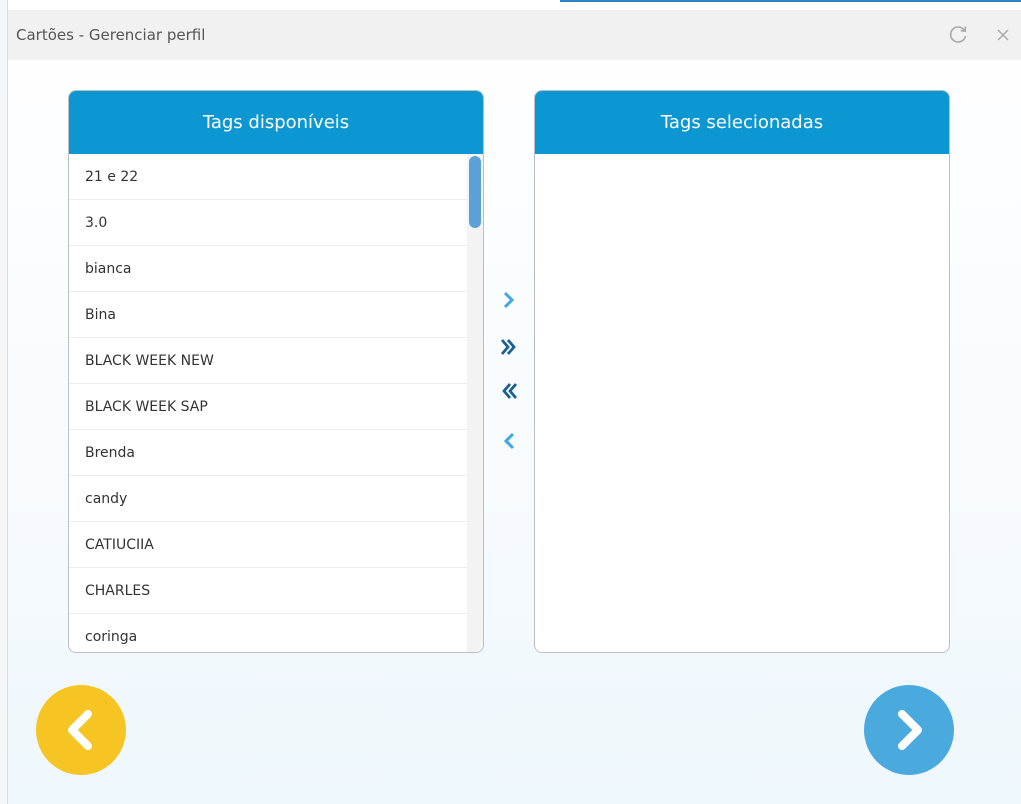 Image resolution: width=1021 pixels, height=804 pixels. I want to click on list-item: bianca, so click(268, 269).